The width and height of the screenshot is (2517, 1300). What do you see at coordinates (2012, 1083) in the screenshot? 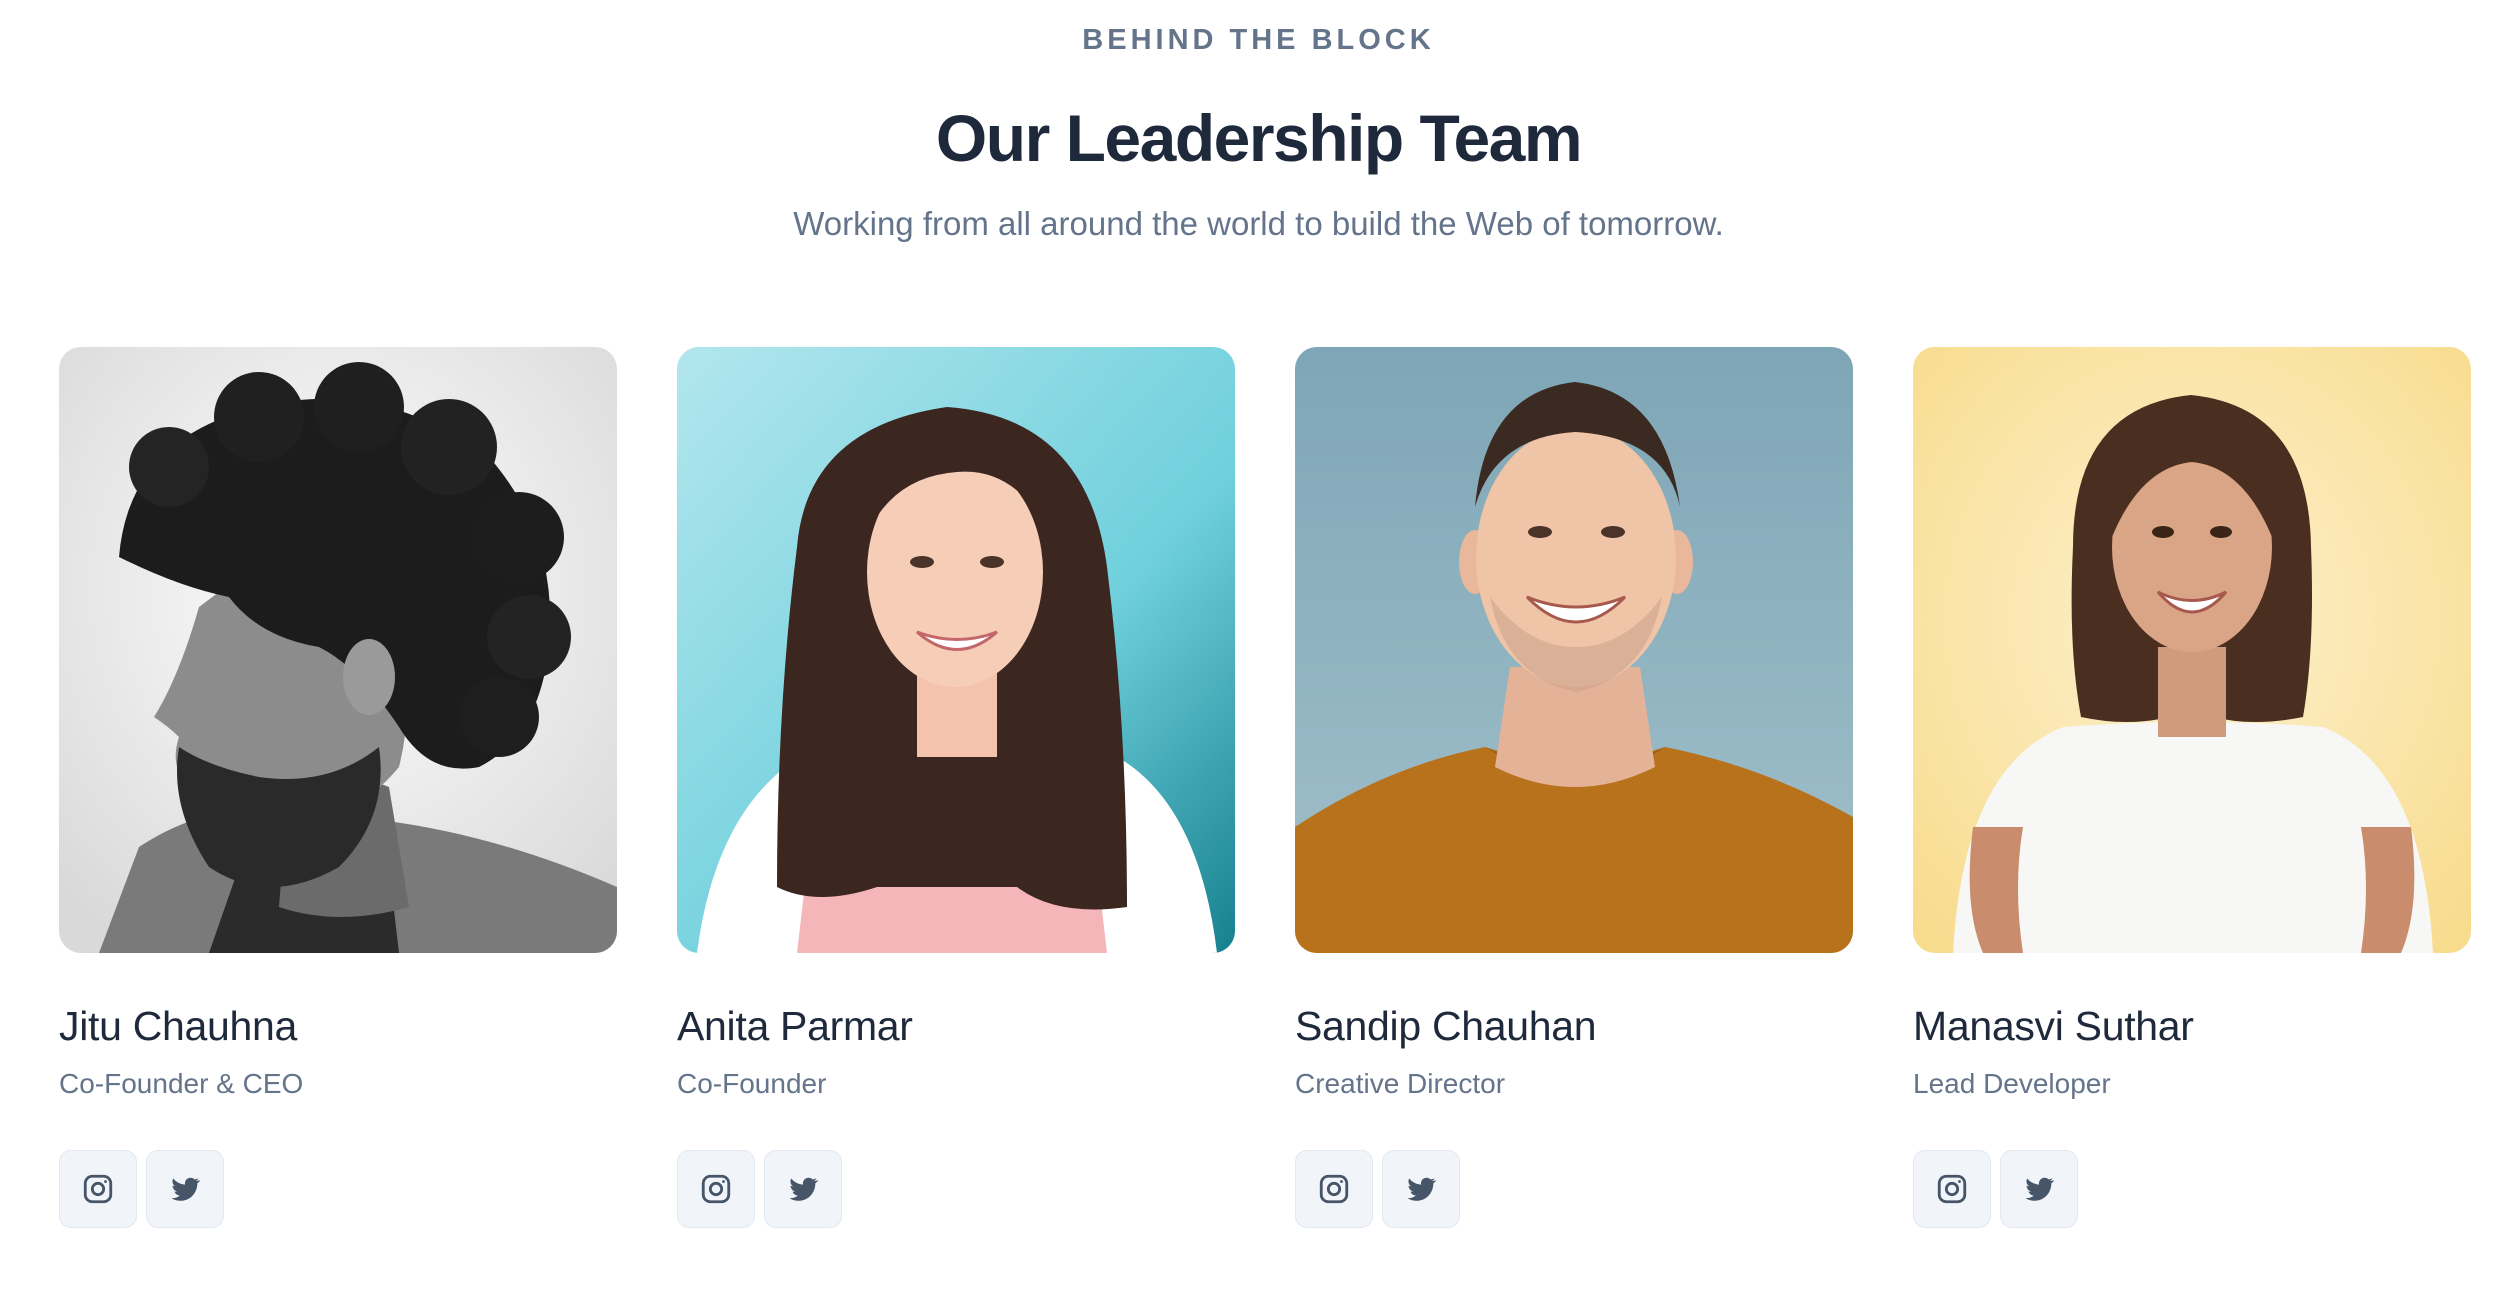
I see `member-role: Lead Developer` at bounding box center [2012, 1083].